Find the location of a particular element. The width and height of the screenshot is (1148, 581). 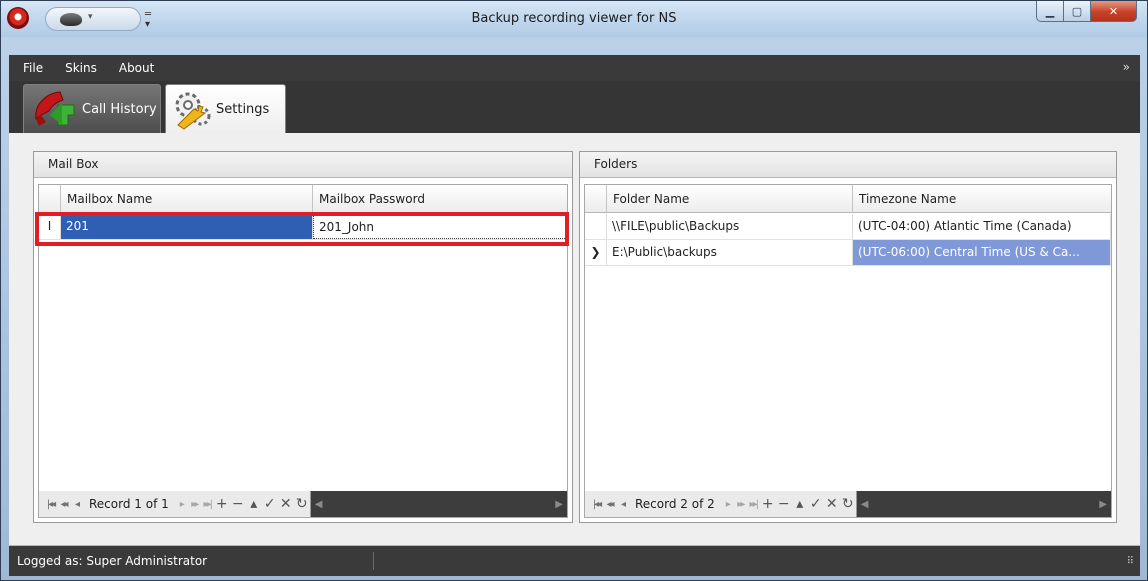

column-header-timezone-name: Timezone Name is located at coordinates (982, 198).